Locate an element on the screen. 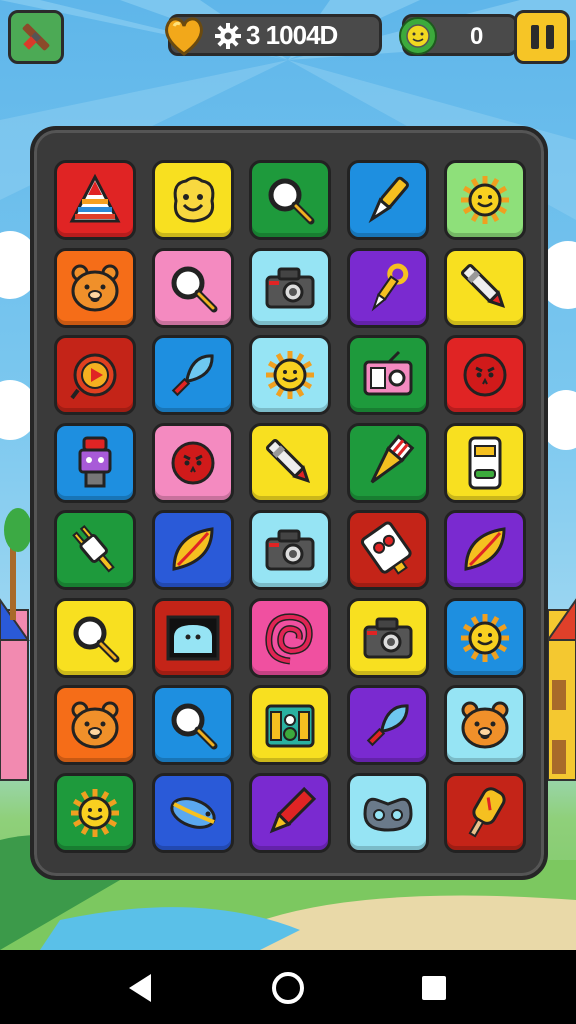 The image size is (576, 1024). swirl-icon is located at coordinates (289, 638).